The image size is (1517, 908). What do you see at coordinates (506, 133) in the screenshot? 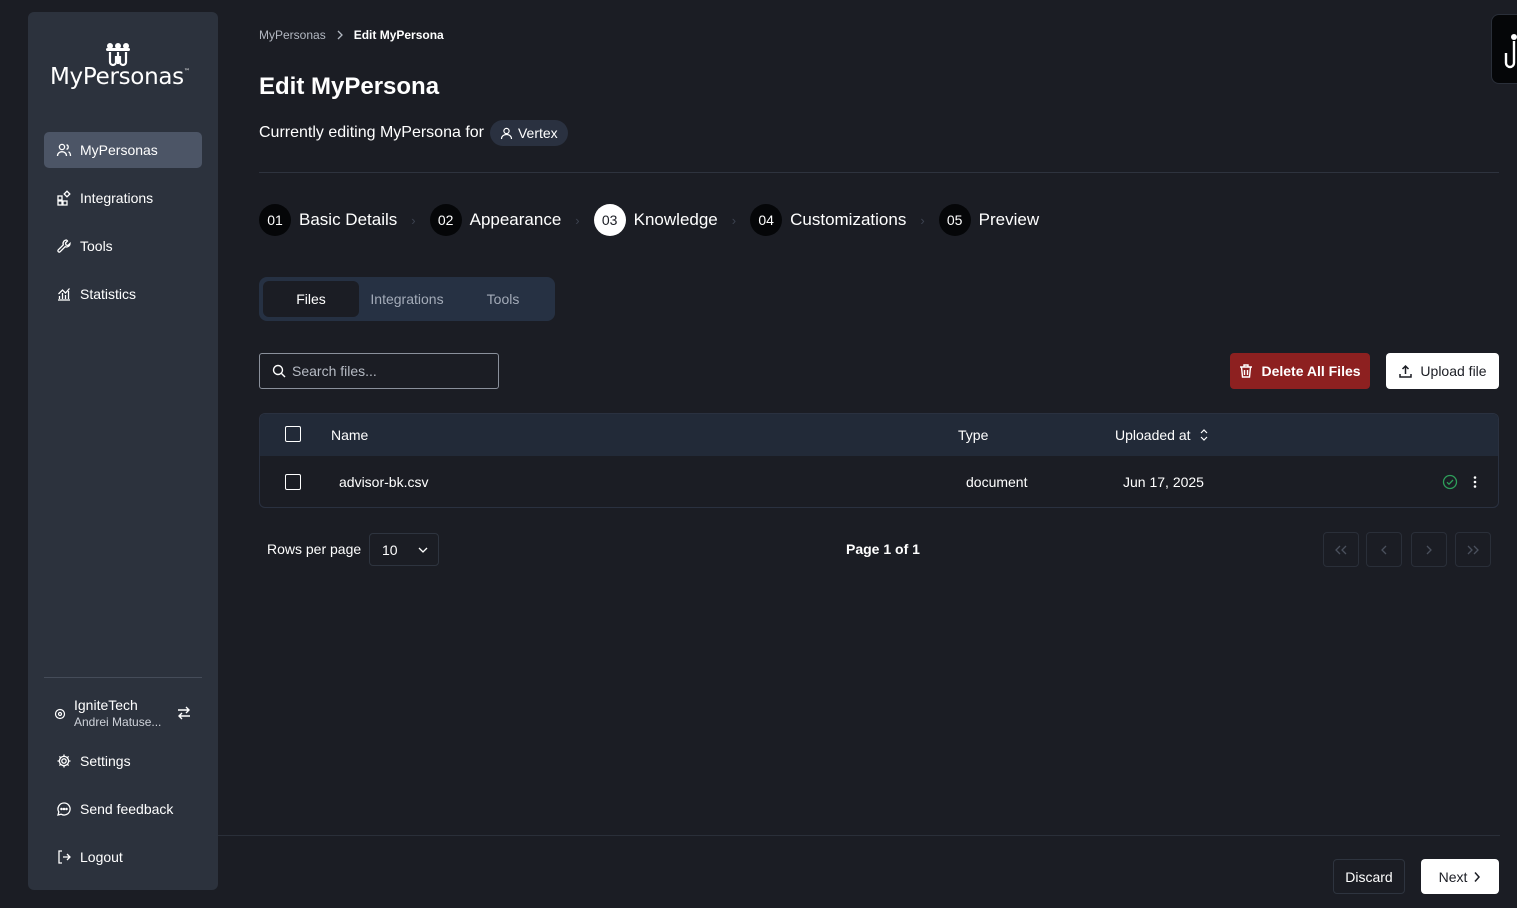
I see `user-icon` at bounding box center [506, 133].